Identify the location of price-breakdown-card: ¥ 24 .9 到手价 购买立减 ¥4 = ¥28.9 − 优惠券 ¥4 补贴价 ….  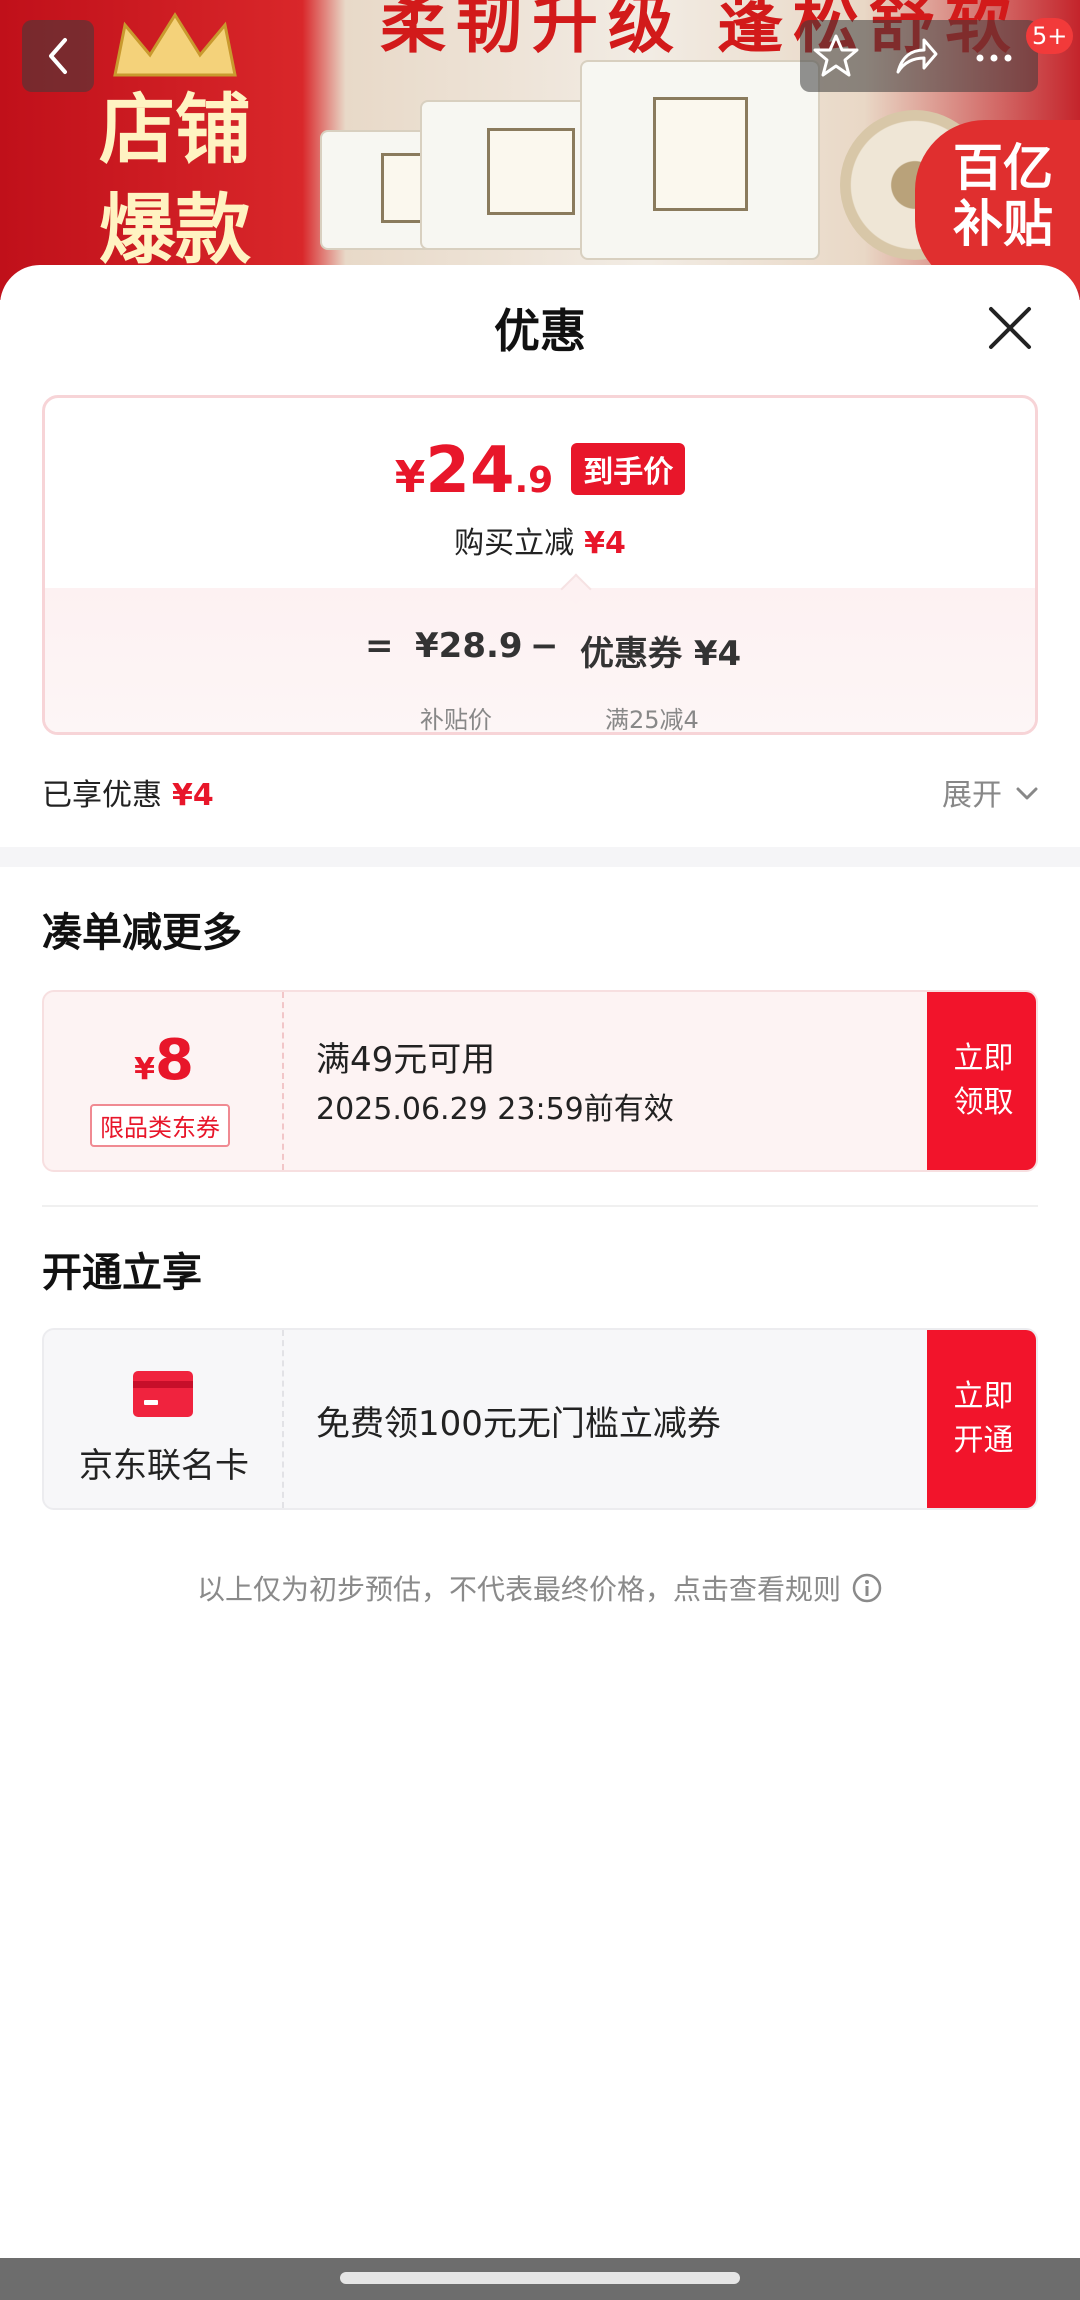
(540, 565).